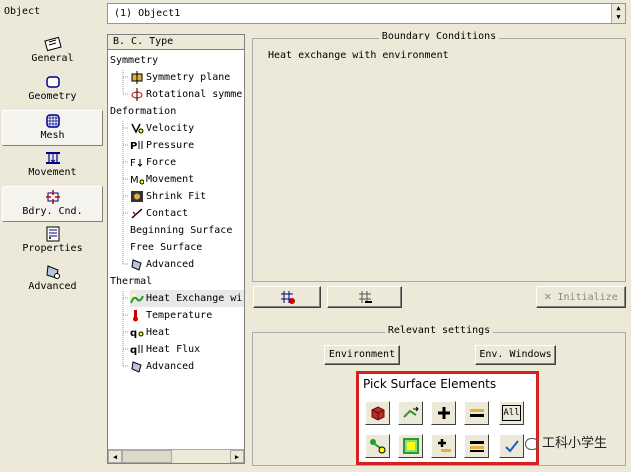  I want to click on nav-properties-label: Properties, so click(52, 248).